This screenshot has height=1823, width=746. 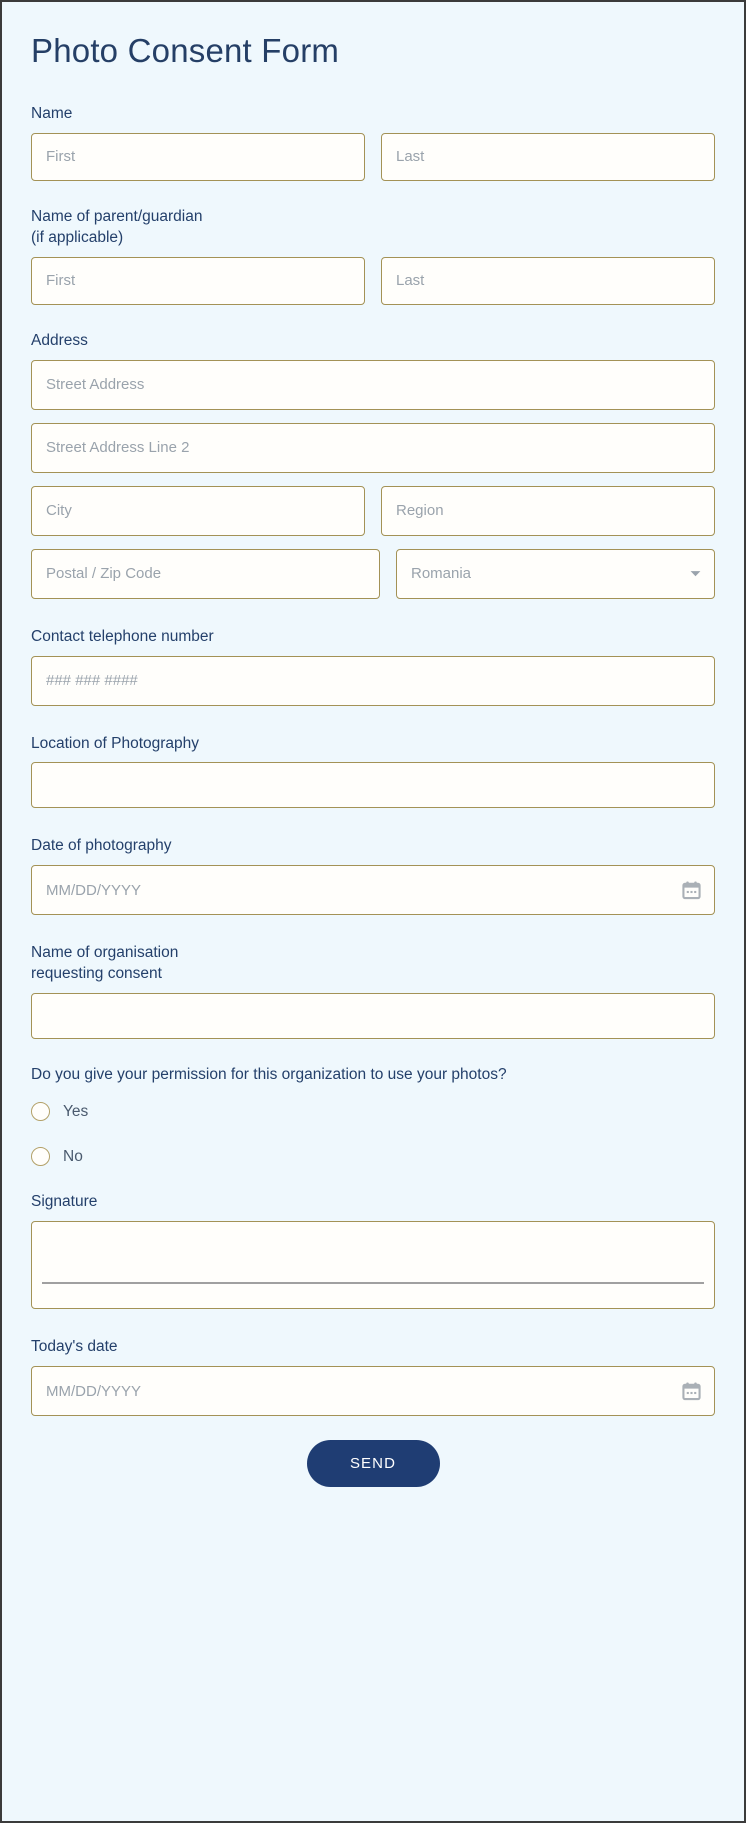 I want to click on address-country-select, so click(x=555, y=573).